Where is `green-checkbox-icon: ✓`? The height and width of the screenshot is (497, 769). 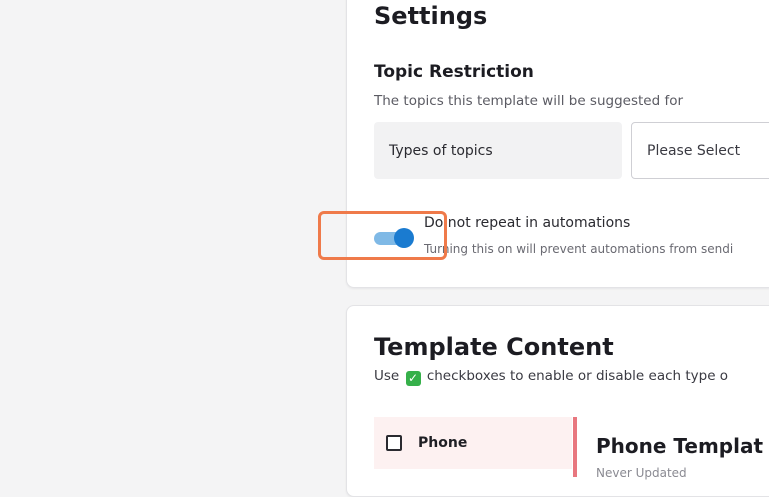
green-checkbox-icon: ✓ is located at coordinates (413, 378).